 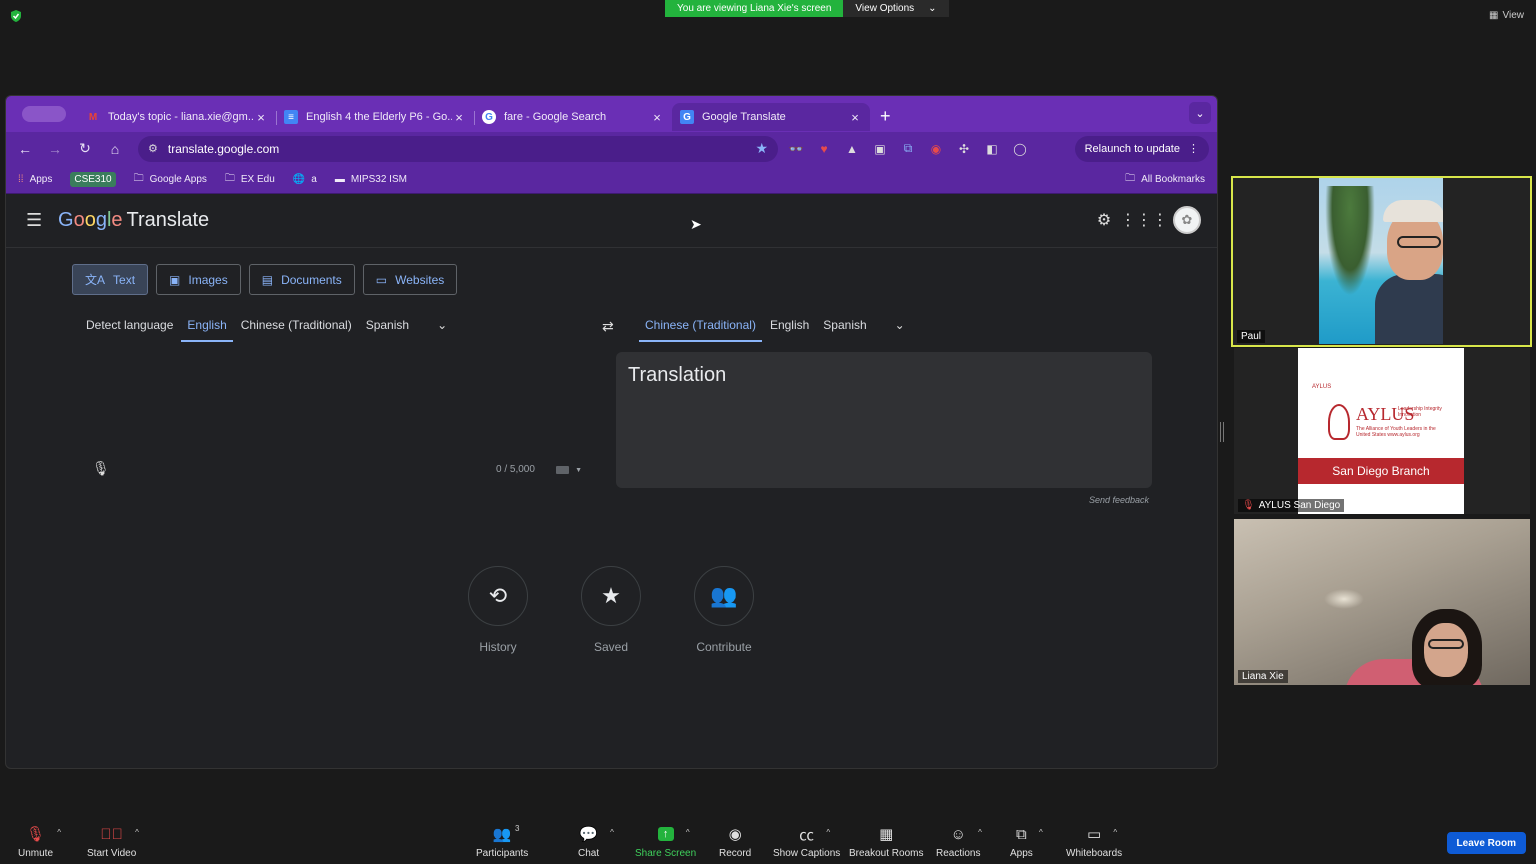 I want to click on extension-heart-icon: ♥, so click(x=824, y=149).